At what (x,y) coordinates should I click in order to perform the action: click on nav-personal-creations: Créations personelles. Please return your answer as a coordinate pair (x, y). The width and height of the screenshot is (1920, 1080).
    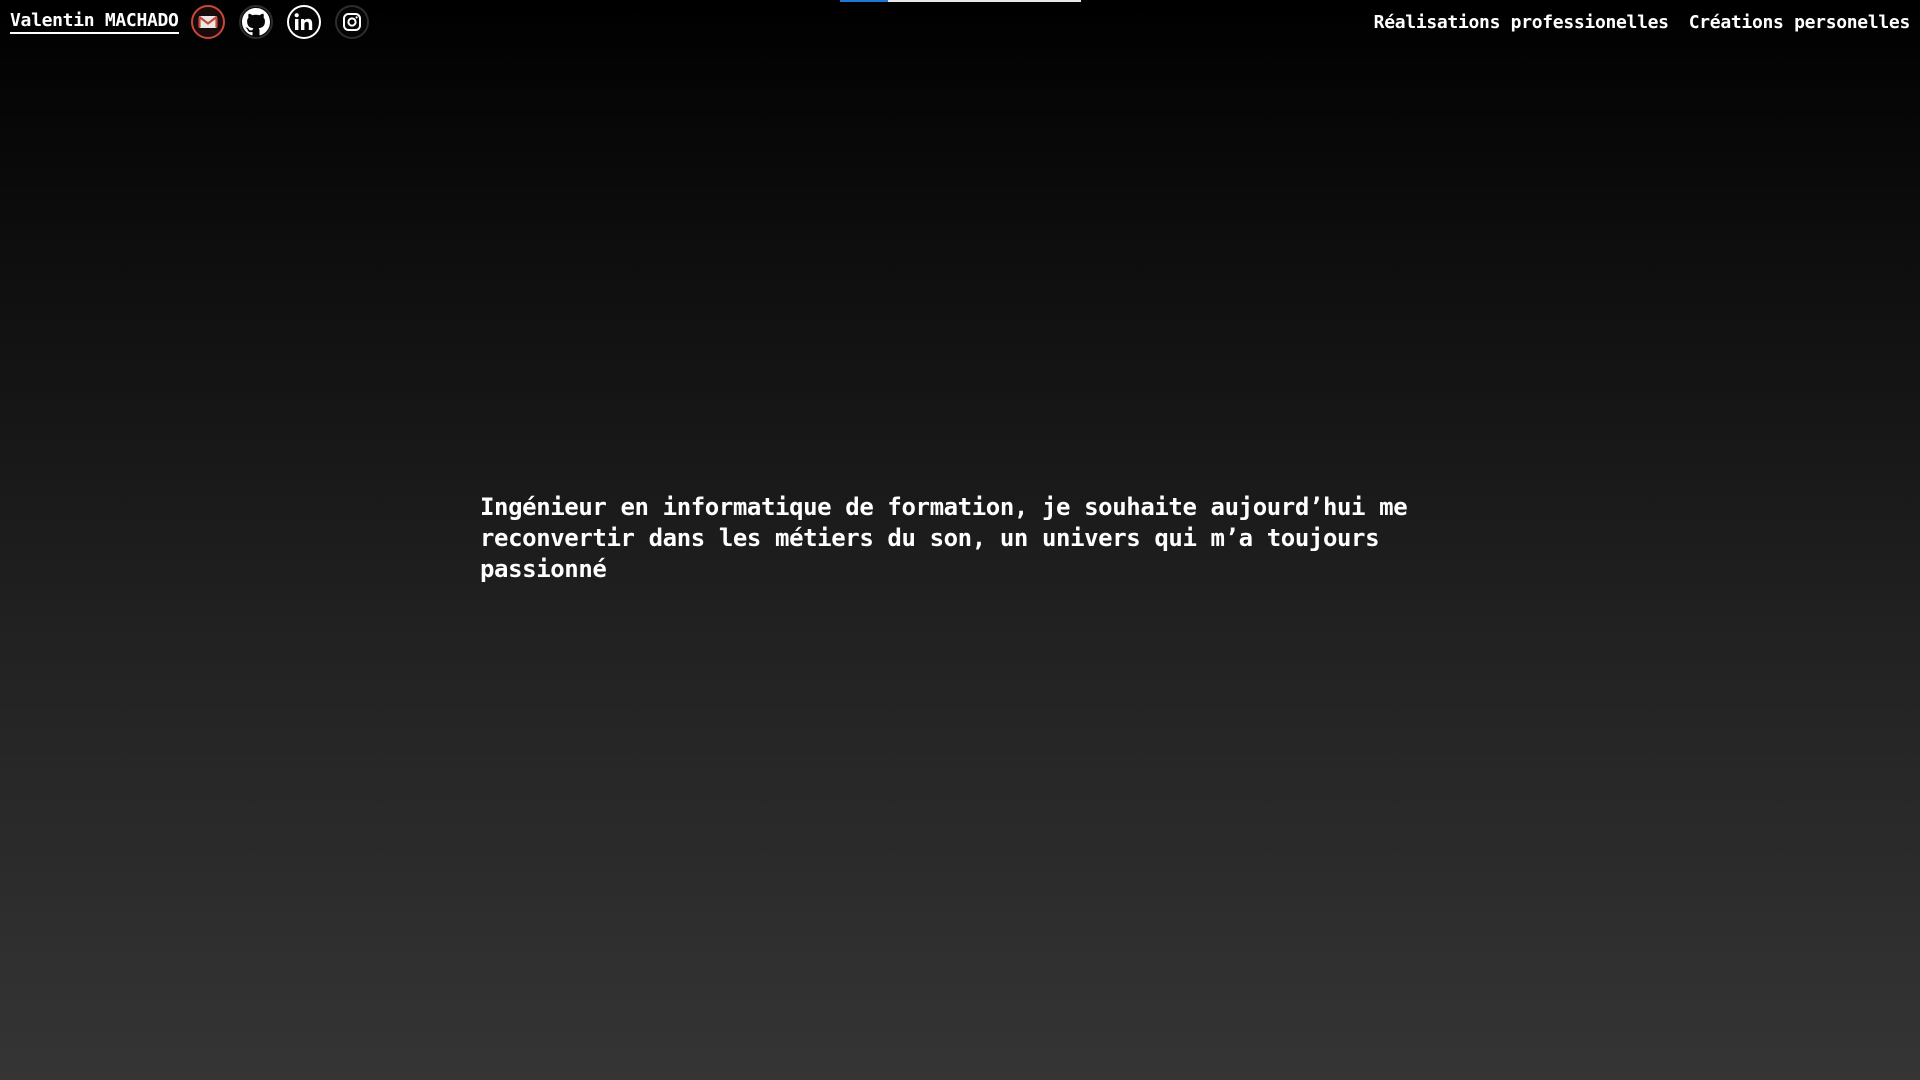
    Looking at the image, I should click on (1800, 22).